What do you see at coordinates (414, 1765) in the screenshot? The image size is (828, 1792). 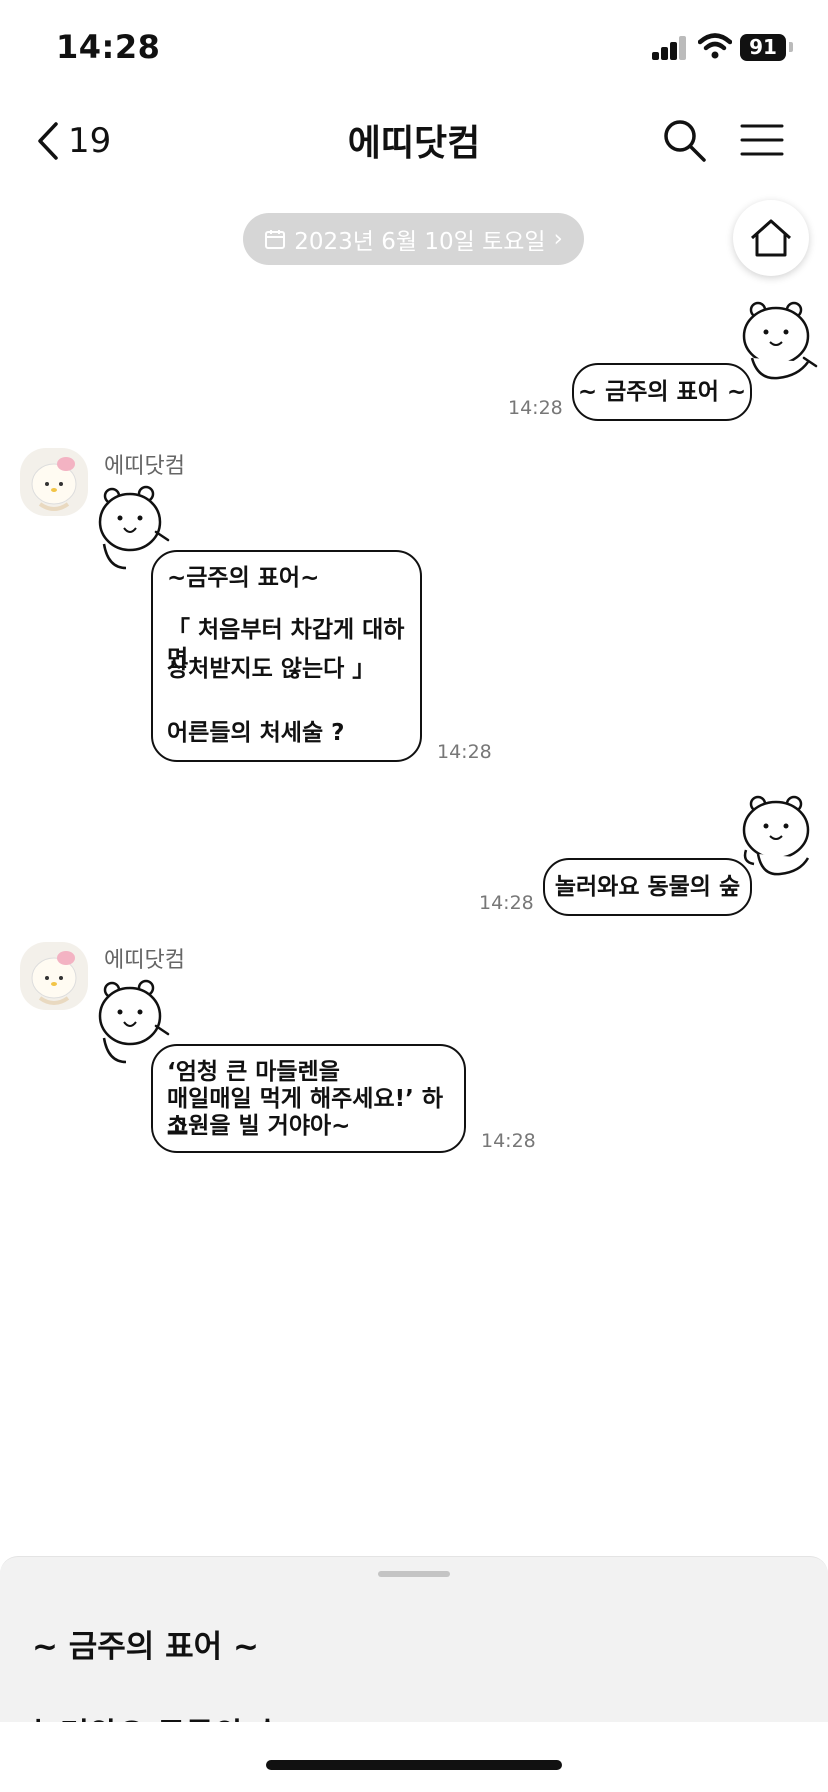 I see `home-indicator` at bounding box center [414, 1765].